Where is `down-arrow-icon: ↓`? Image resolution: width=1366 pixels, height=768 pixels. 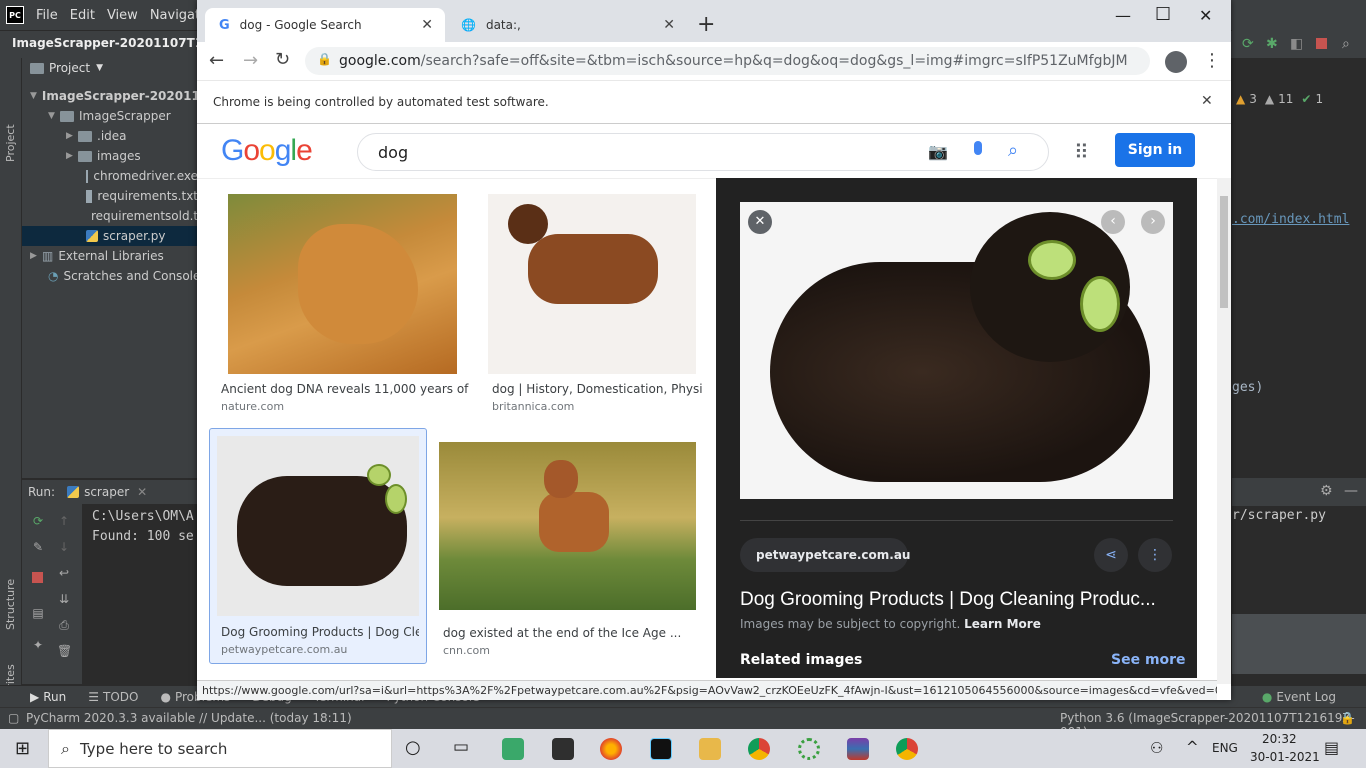 down-arrow-icon: ↓ is located at coordinates (64, 547).